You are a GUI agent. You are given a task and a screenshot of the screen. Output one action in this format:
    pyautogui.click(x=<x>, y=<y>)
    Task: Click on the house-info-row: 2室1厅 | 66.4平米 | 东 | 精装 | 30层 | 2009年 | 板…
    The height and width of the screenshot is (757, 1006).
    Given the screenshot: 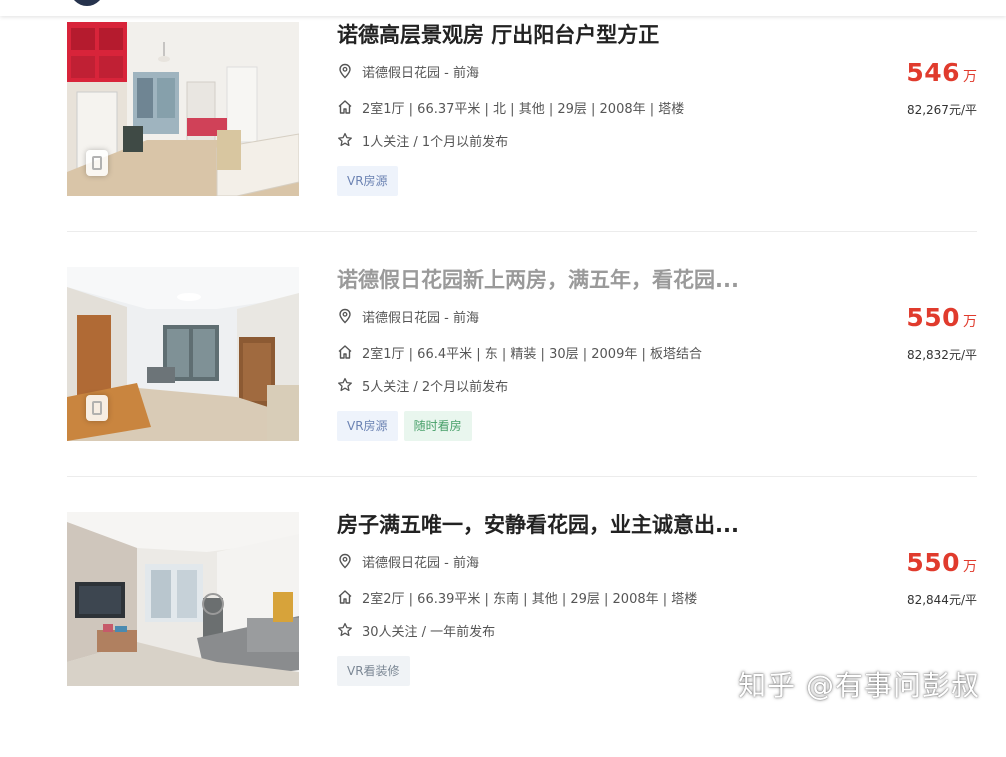 What is the action you would take?
    pyautogui.click(x=519, y=352)
    